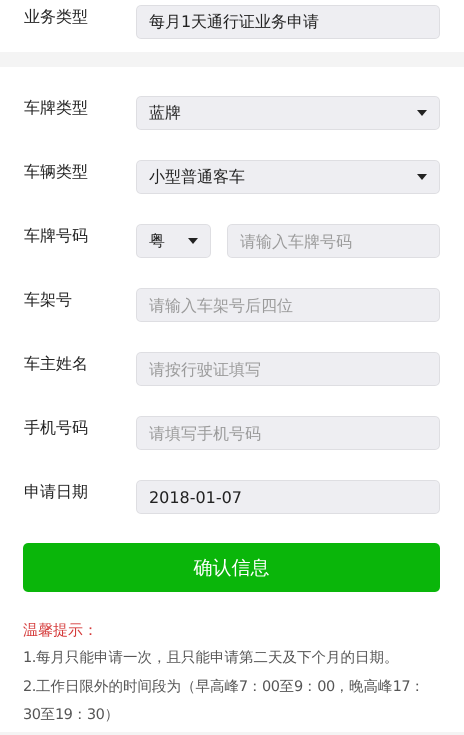 This screenshot has width=464, height=735. Describe the element at coordinates (173, 241) in the screenshot. I see `province-select: 粤` at that location.